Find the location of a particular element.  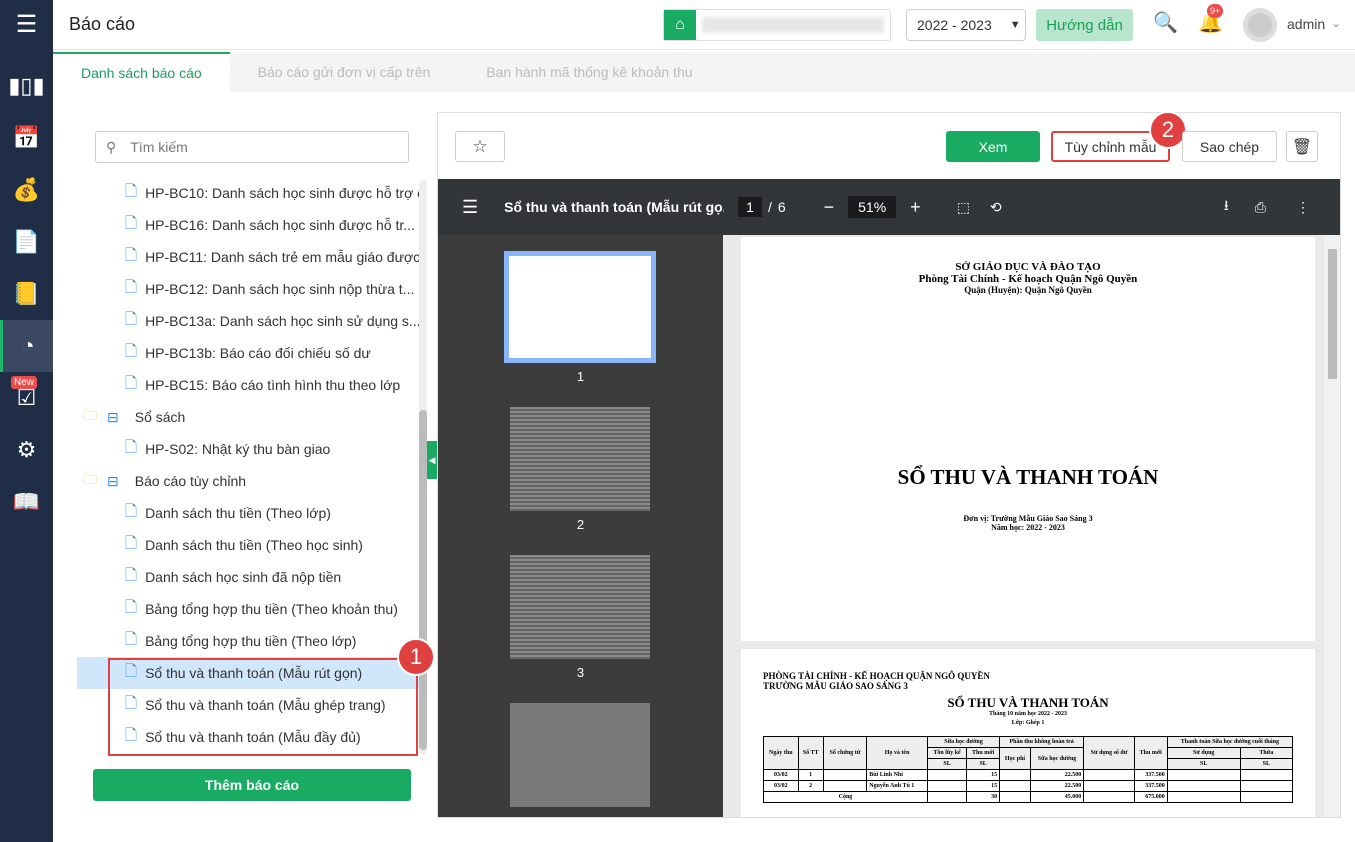

table-row: 03/02 1 Bùi Linh Nhi 15 22.500 337.500 is located at coordinates (1028, 775).